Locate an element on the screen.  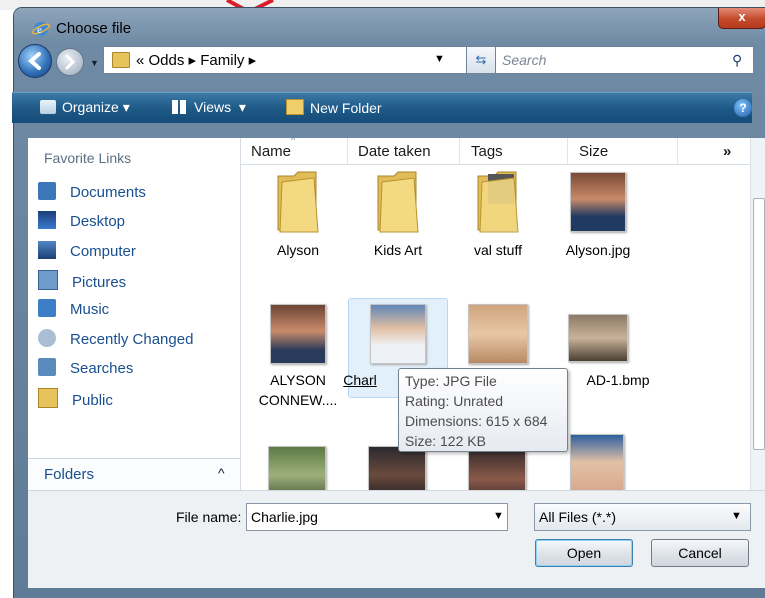
favorite-desktop: Desktop is located at coordinates (81, 220).